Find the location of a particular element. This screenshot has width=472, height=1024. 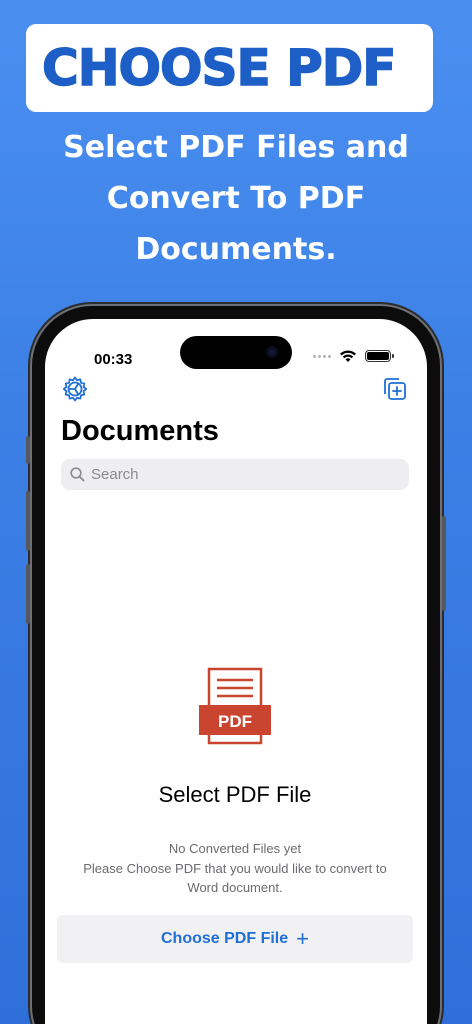

add-document-icon is located at coordinates (395, 389).